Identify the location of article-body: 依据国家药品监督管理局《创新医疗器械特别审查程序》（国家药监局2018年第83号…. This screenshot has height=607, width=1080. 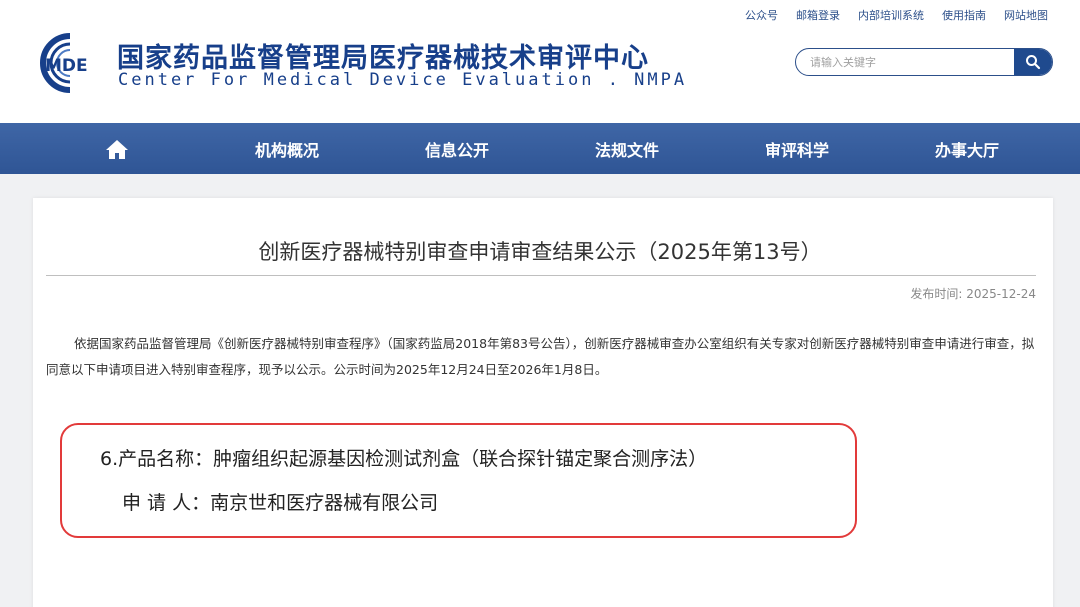
(540, 356).